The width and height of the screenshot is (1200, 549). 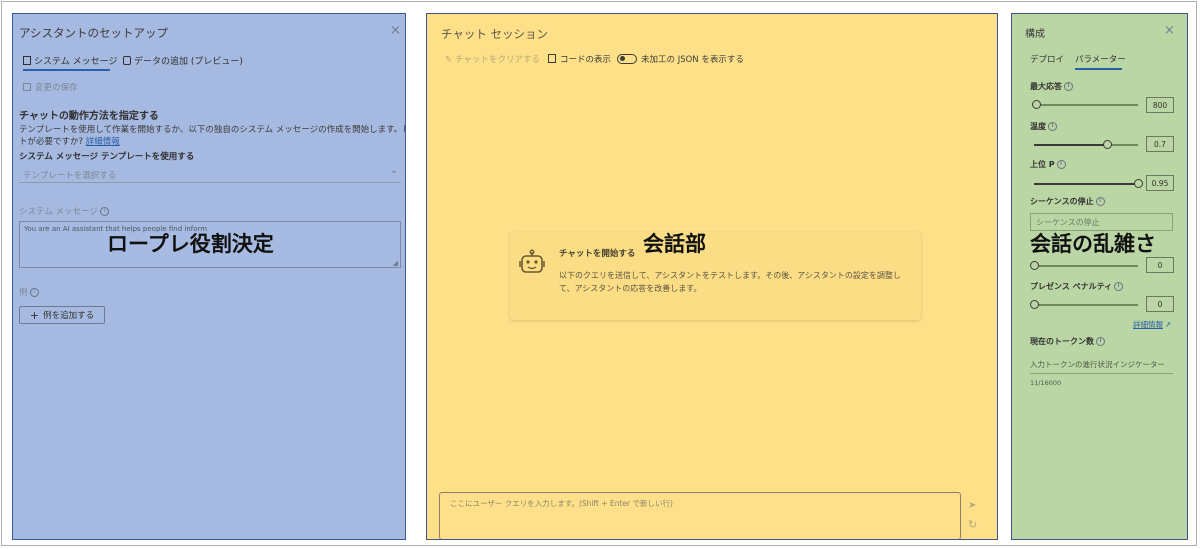 What do you see at coordinates (210, 182) in the screenshot?
I see `template-underline` at bounding box center [210, 182].